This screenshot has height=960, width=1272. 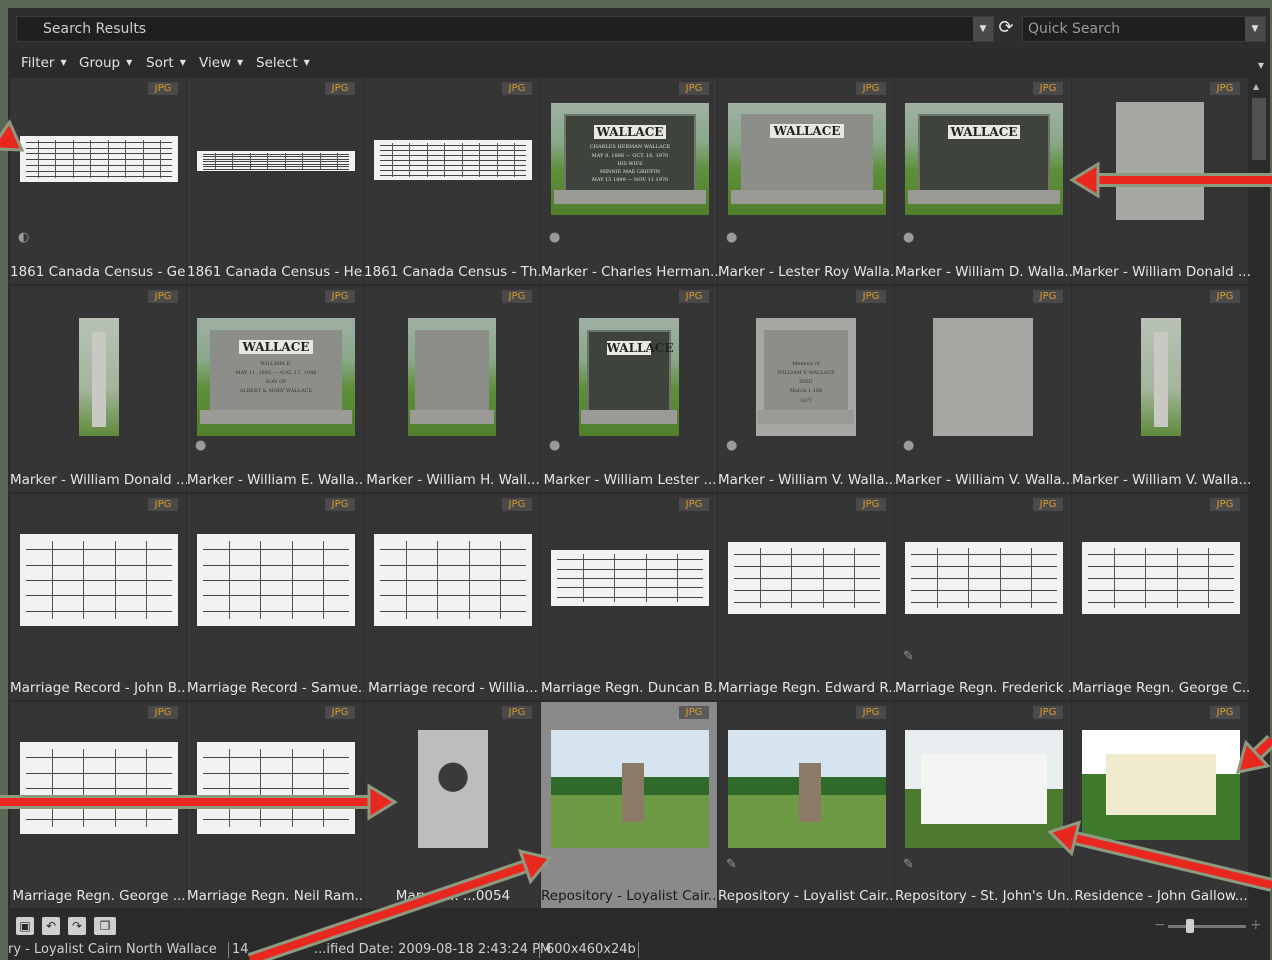 I want to click on search-results-dropdown: Search Results ▼, so click(x=505, y=29).